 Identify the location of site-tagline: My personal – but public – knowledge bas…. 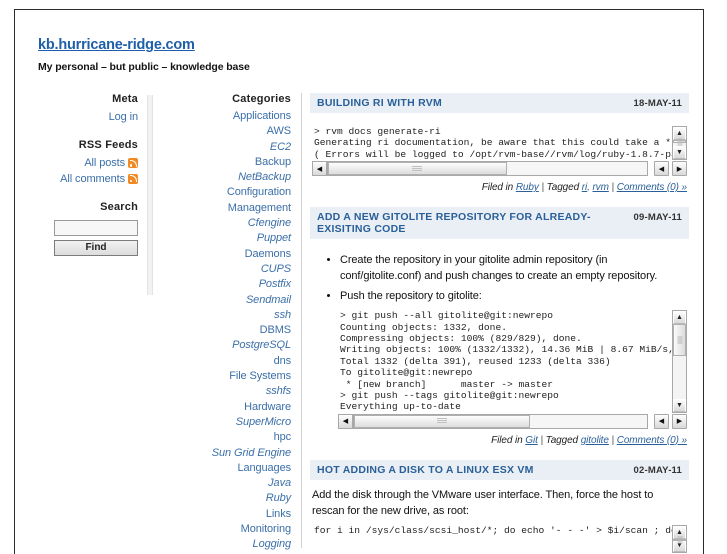
(370, 67).